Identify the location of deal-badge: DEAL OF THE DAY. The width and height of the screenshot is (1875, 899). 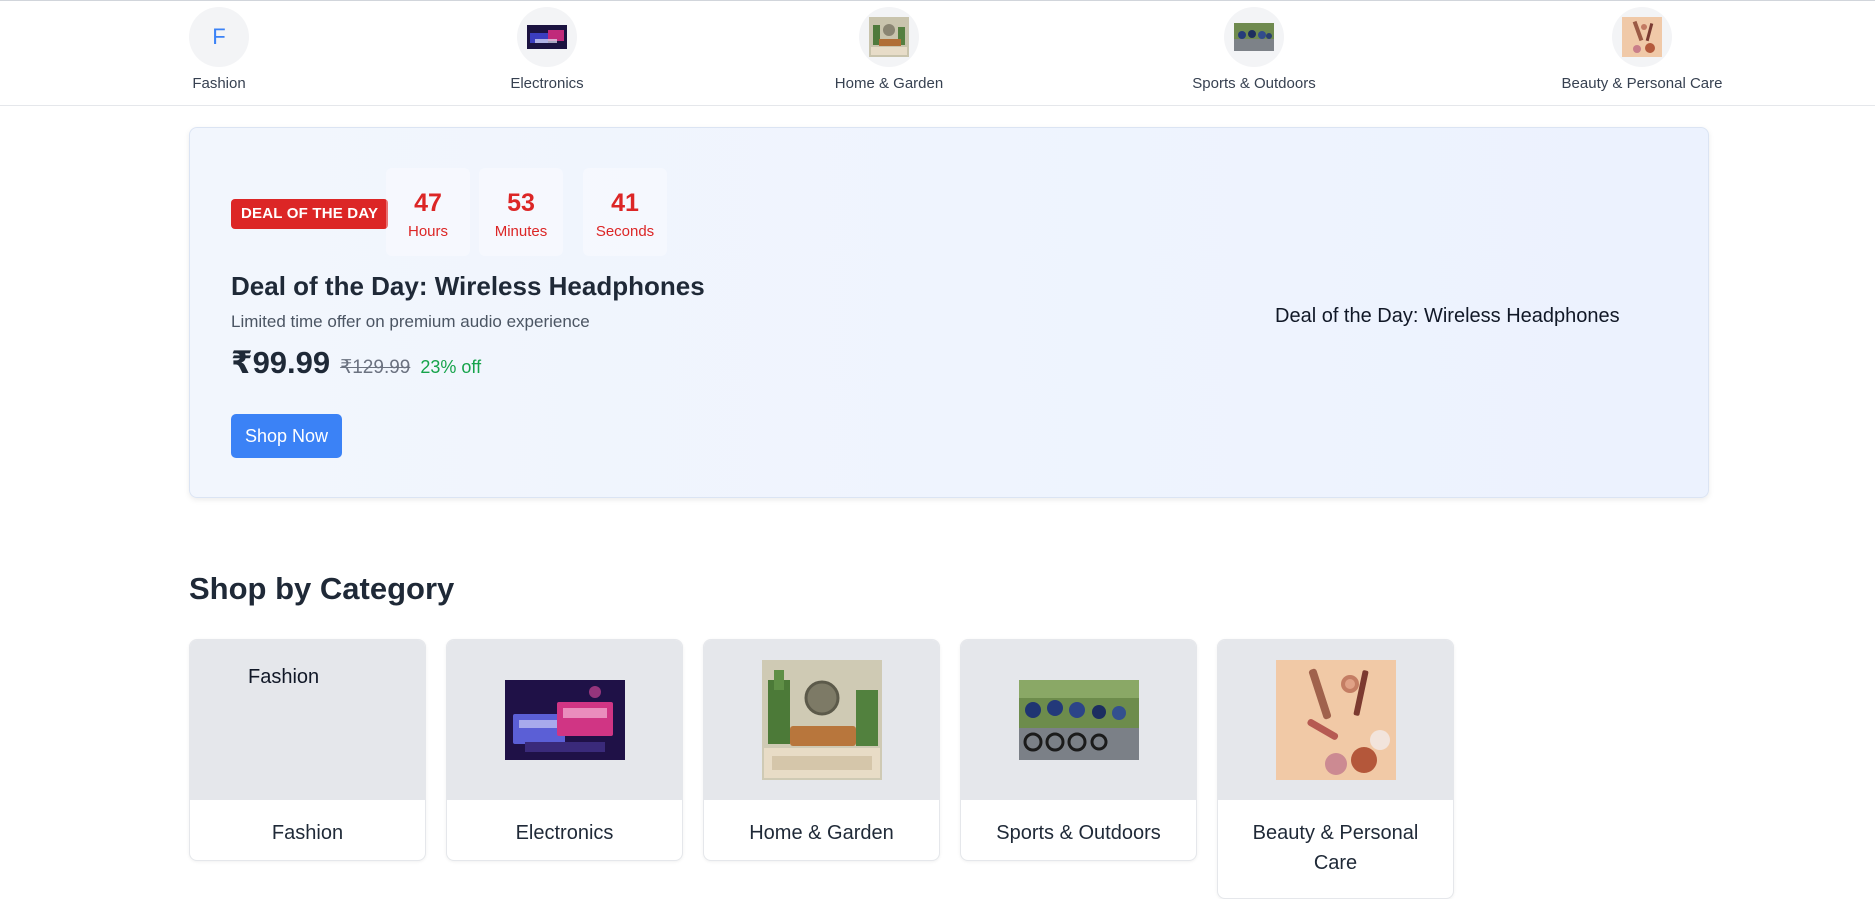
(310, 214).